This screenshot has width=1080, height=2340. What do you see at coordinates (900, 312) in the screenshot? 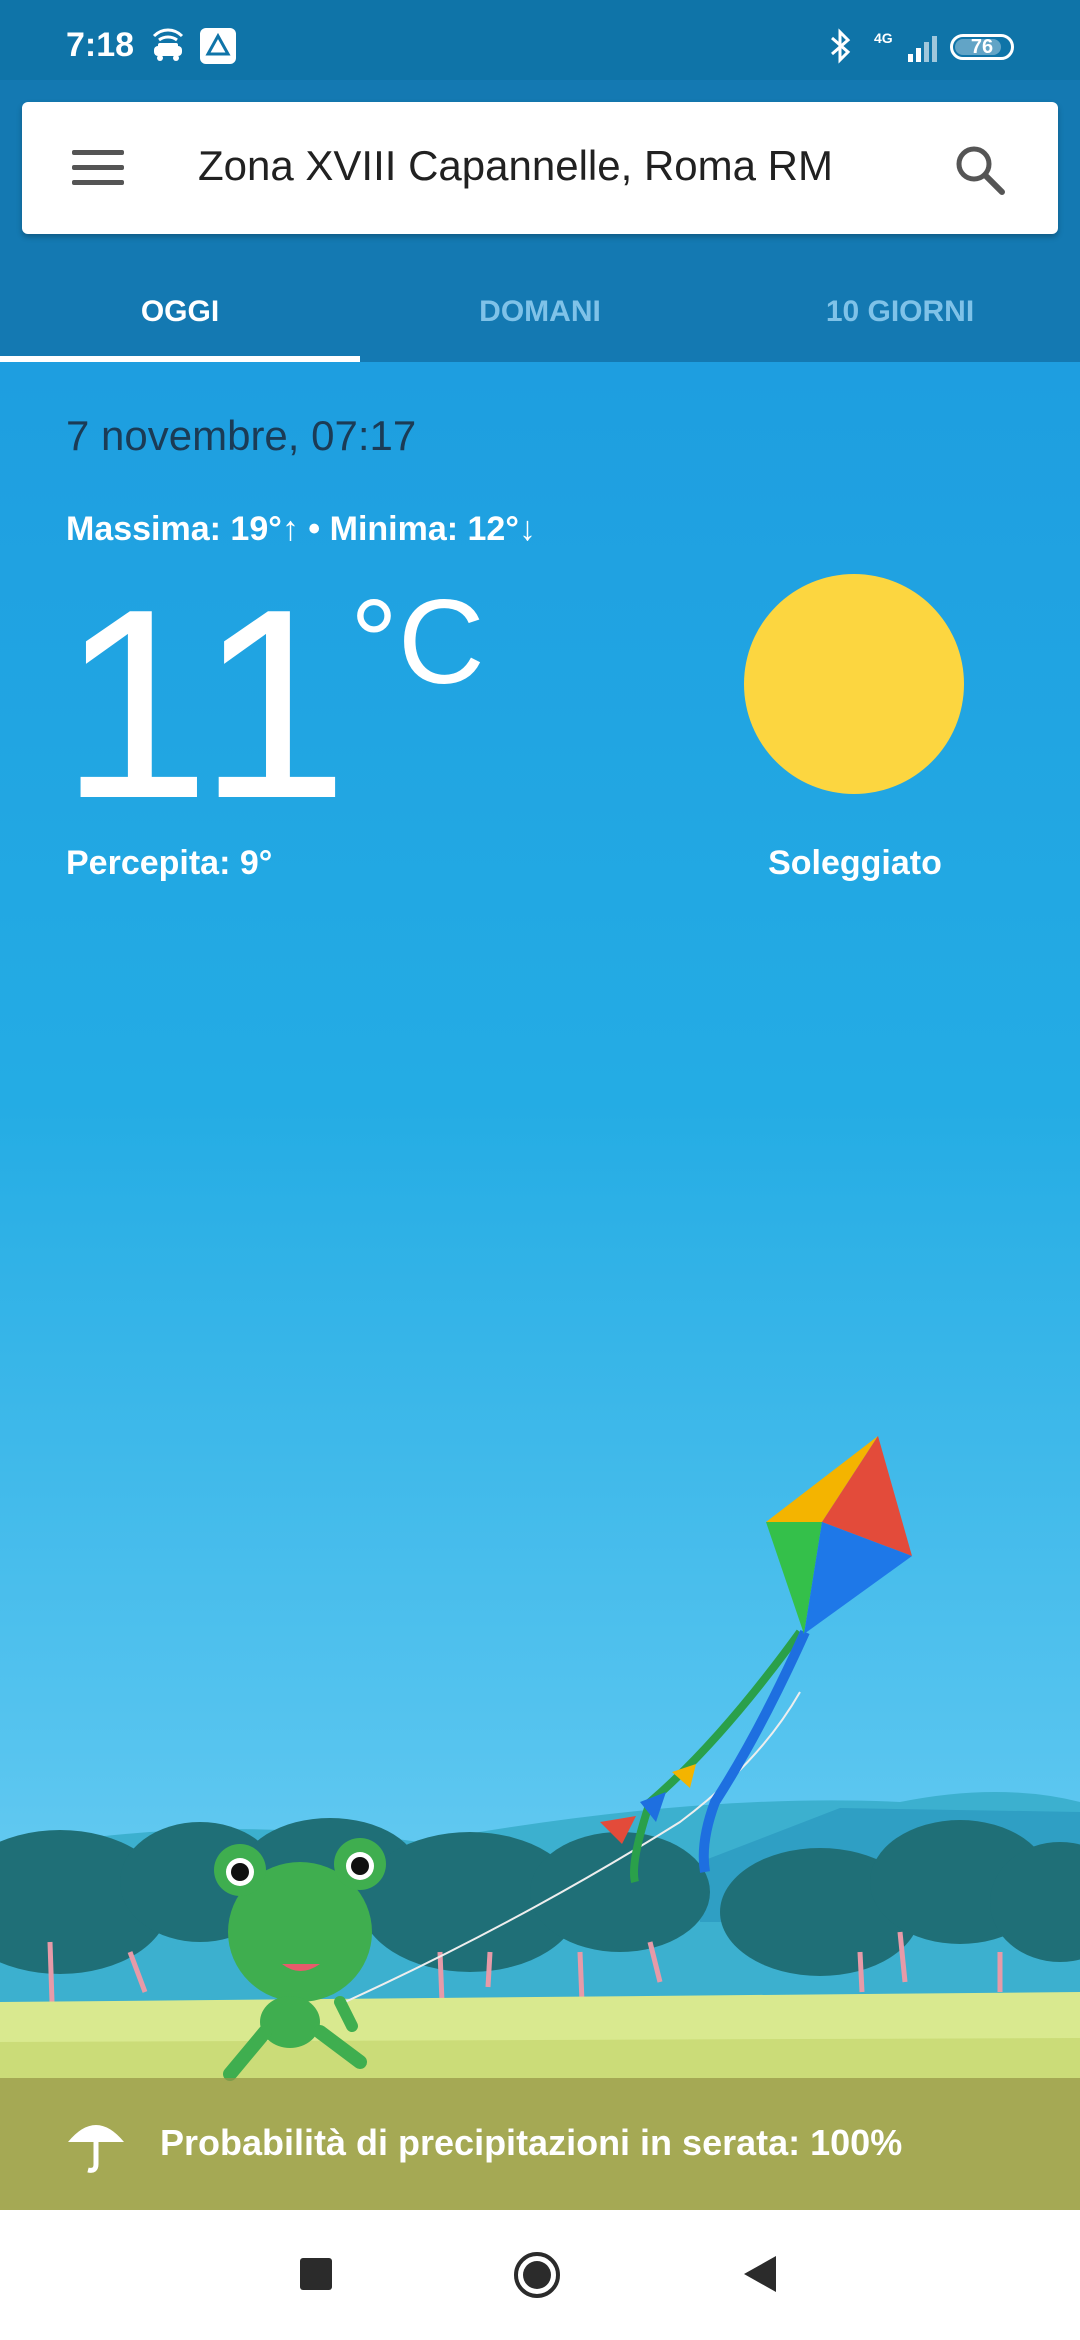
I see `tab-10-giorni: 10 GIORNI` at bounding box center [900, 312].